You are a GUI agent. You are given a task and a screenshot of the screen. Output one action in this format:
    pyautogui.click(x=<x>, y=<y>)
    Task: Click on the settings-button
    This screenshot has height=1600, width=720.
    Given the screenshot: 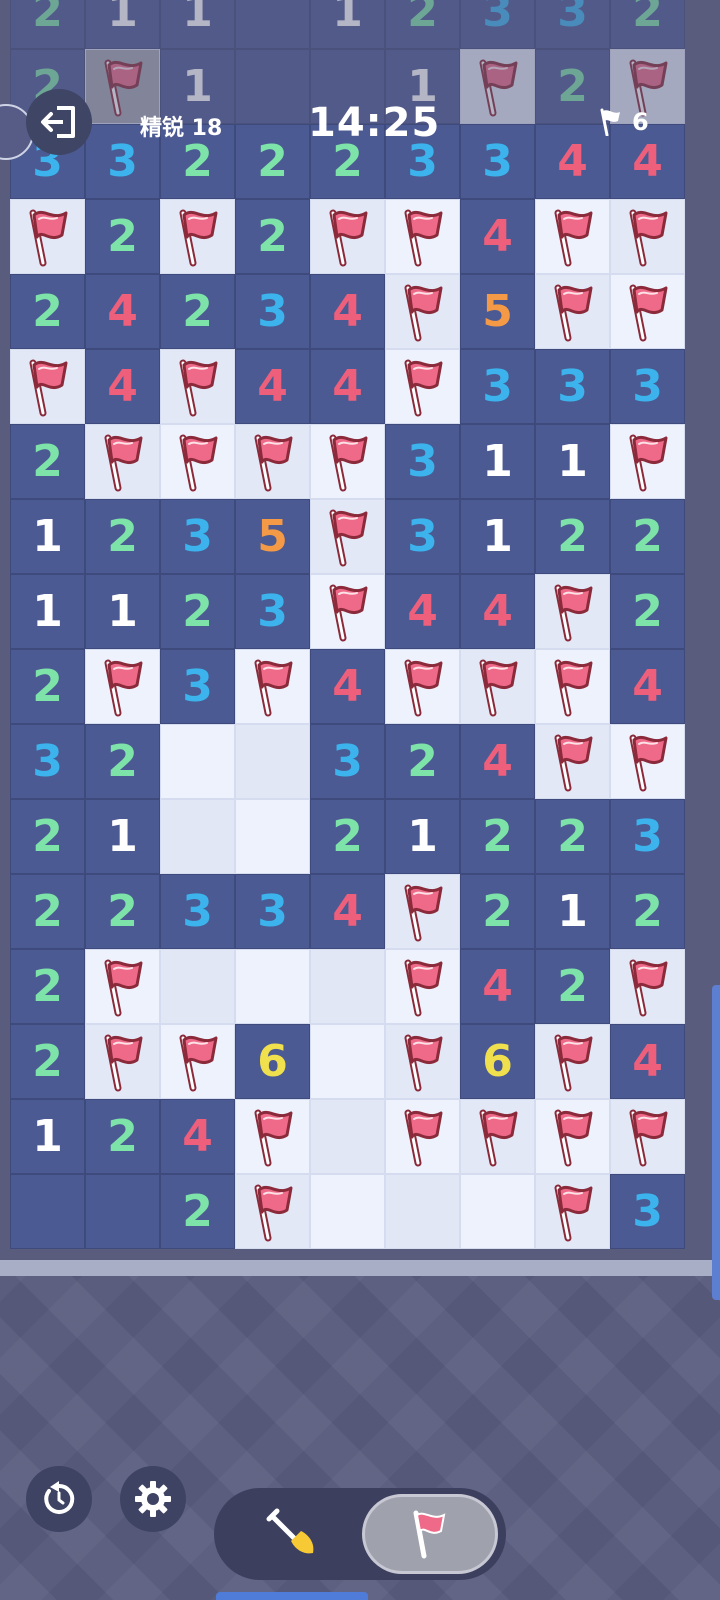 What is the action you would take?
    pyautogui.click(x=153, y=1499)
    